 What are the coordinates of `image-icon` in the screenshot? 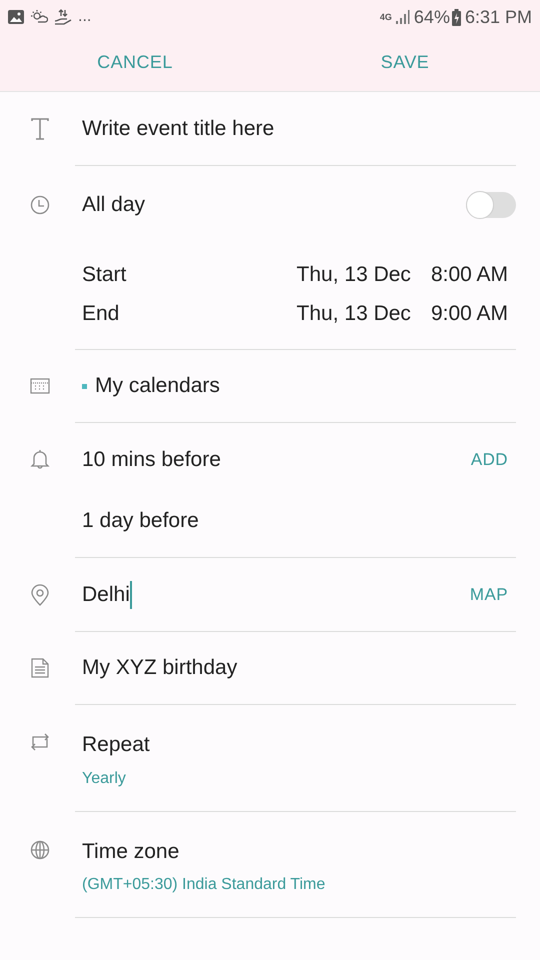 It's located at (16, 17).